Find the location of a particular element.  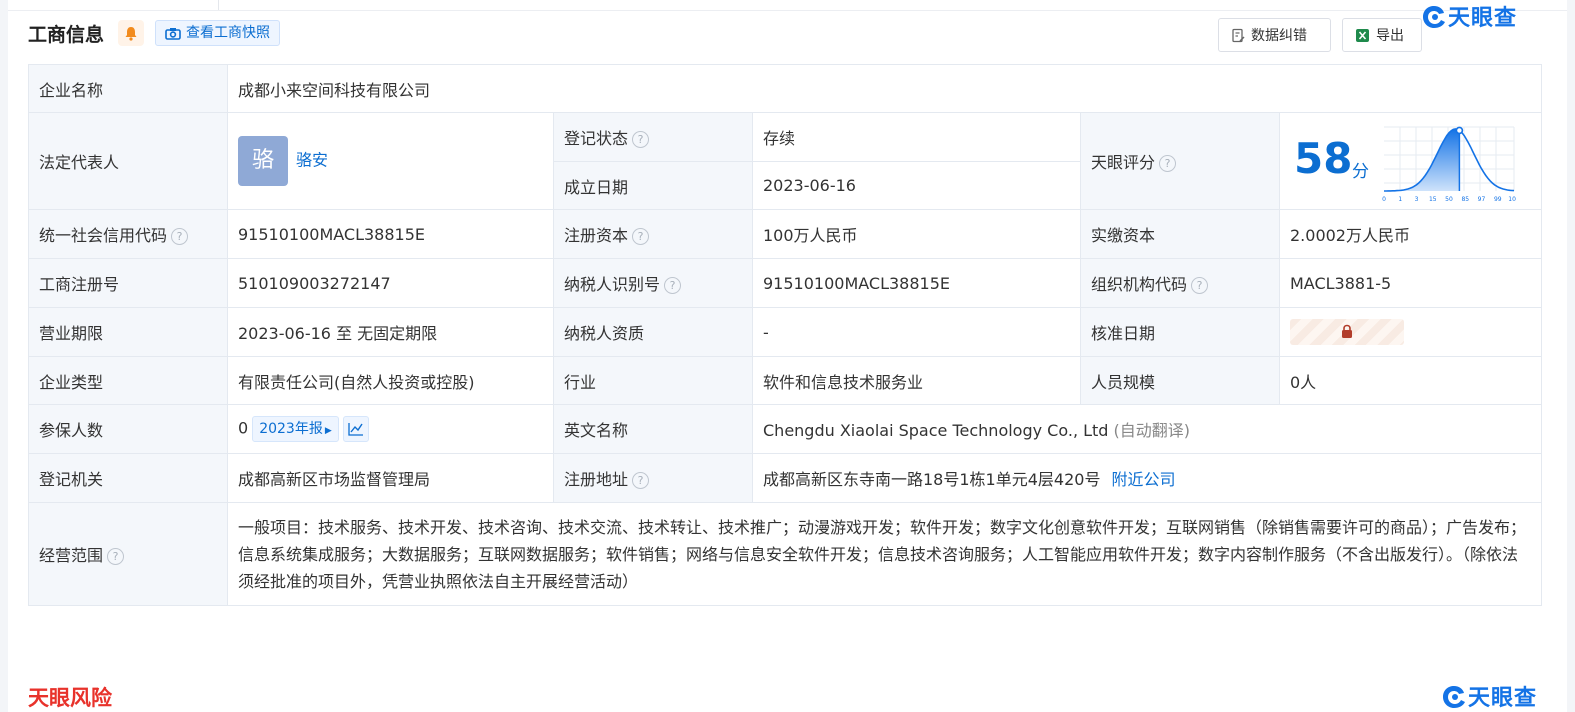

line-chart-icon is located at coordinates (355, 429).